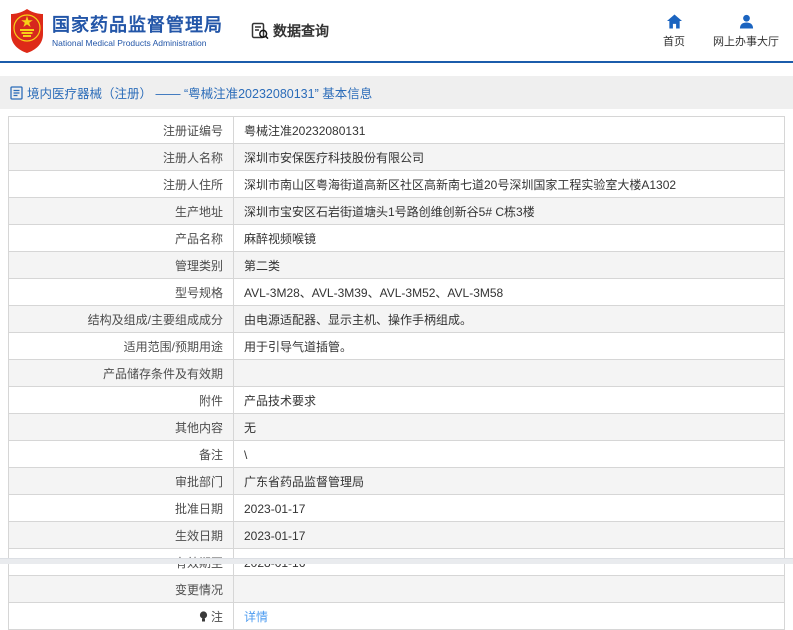 Image resolution: width=793 pixels, height=630 pixels. I want to click on field-value: 粤械注准20232080131, so click(509, 130).